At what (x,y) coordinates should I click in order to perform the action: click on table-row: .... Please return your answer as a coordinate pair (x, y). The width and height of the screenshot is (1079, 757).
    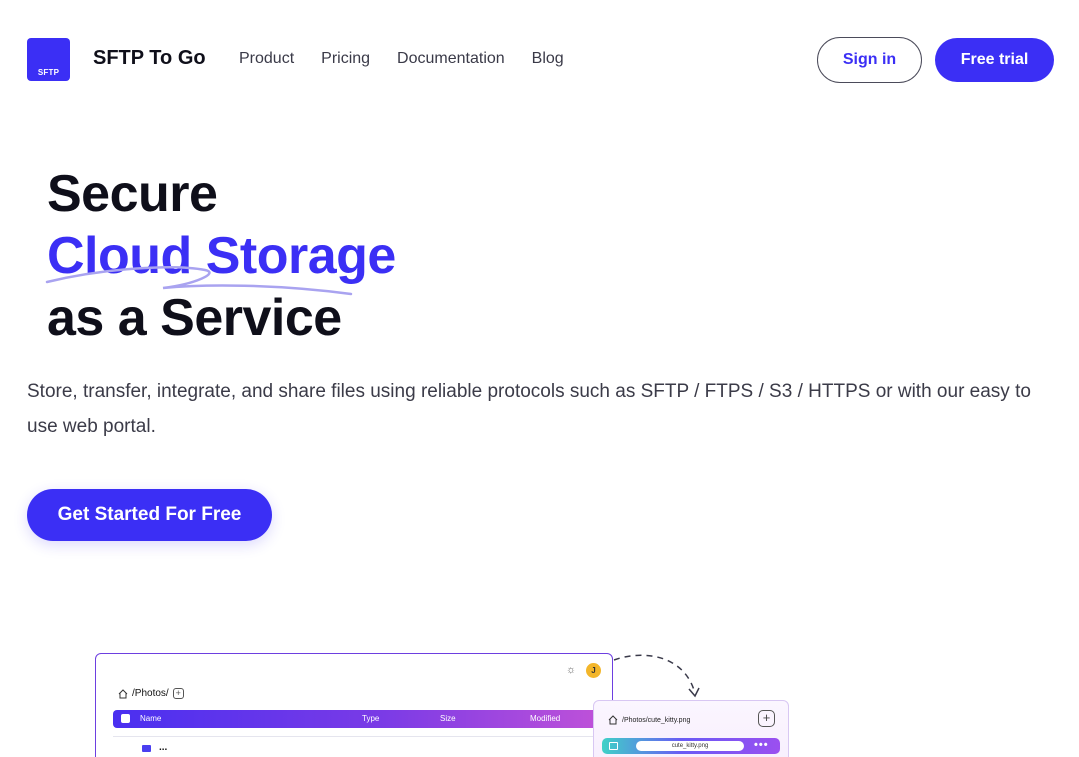
    Looking at the image, I should click on (360, 746).